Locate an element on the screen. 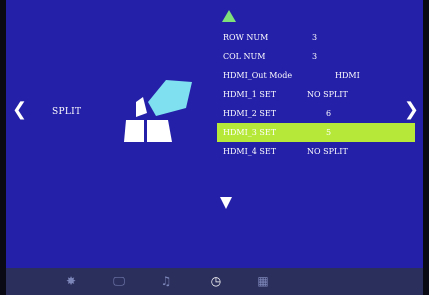 This screenshot has height=295, width=429. split-tile-cyan is located at coordinates (170, 98).